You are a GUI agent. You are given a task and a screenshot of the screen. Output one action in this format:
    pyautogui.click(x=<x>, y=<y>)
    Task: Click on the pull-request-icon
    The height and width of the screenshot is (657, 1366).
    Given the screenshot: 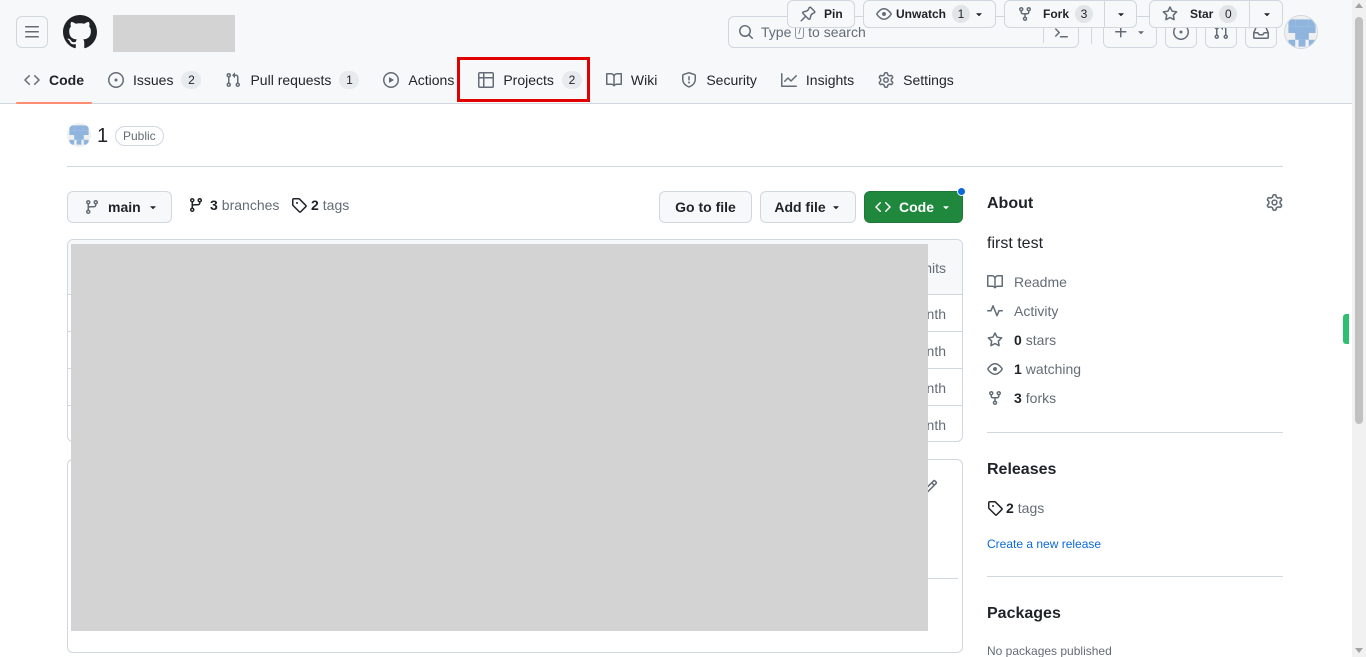 What is the action you would take?
    pyautogui.click(x=233, y=80)
    